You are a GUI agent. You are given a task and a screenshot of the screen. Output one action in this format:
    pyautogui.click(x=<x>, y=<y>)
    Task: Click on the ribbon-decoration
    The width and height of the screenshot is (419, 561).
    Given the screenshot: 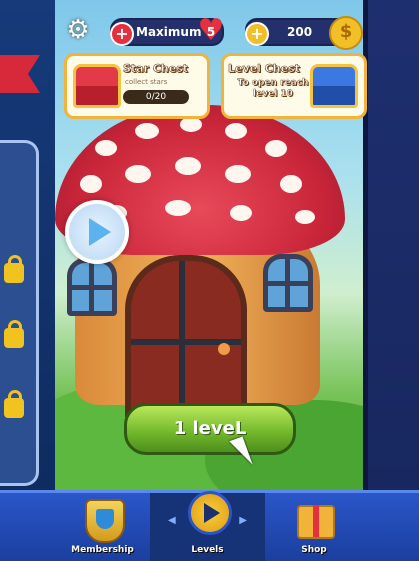 What is the action you would take?
    pyautogui.click(x=20, y=74)
    